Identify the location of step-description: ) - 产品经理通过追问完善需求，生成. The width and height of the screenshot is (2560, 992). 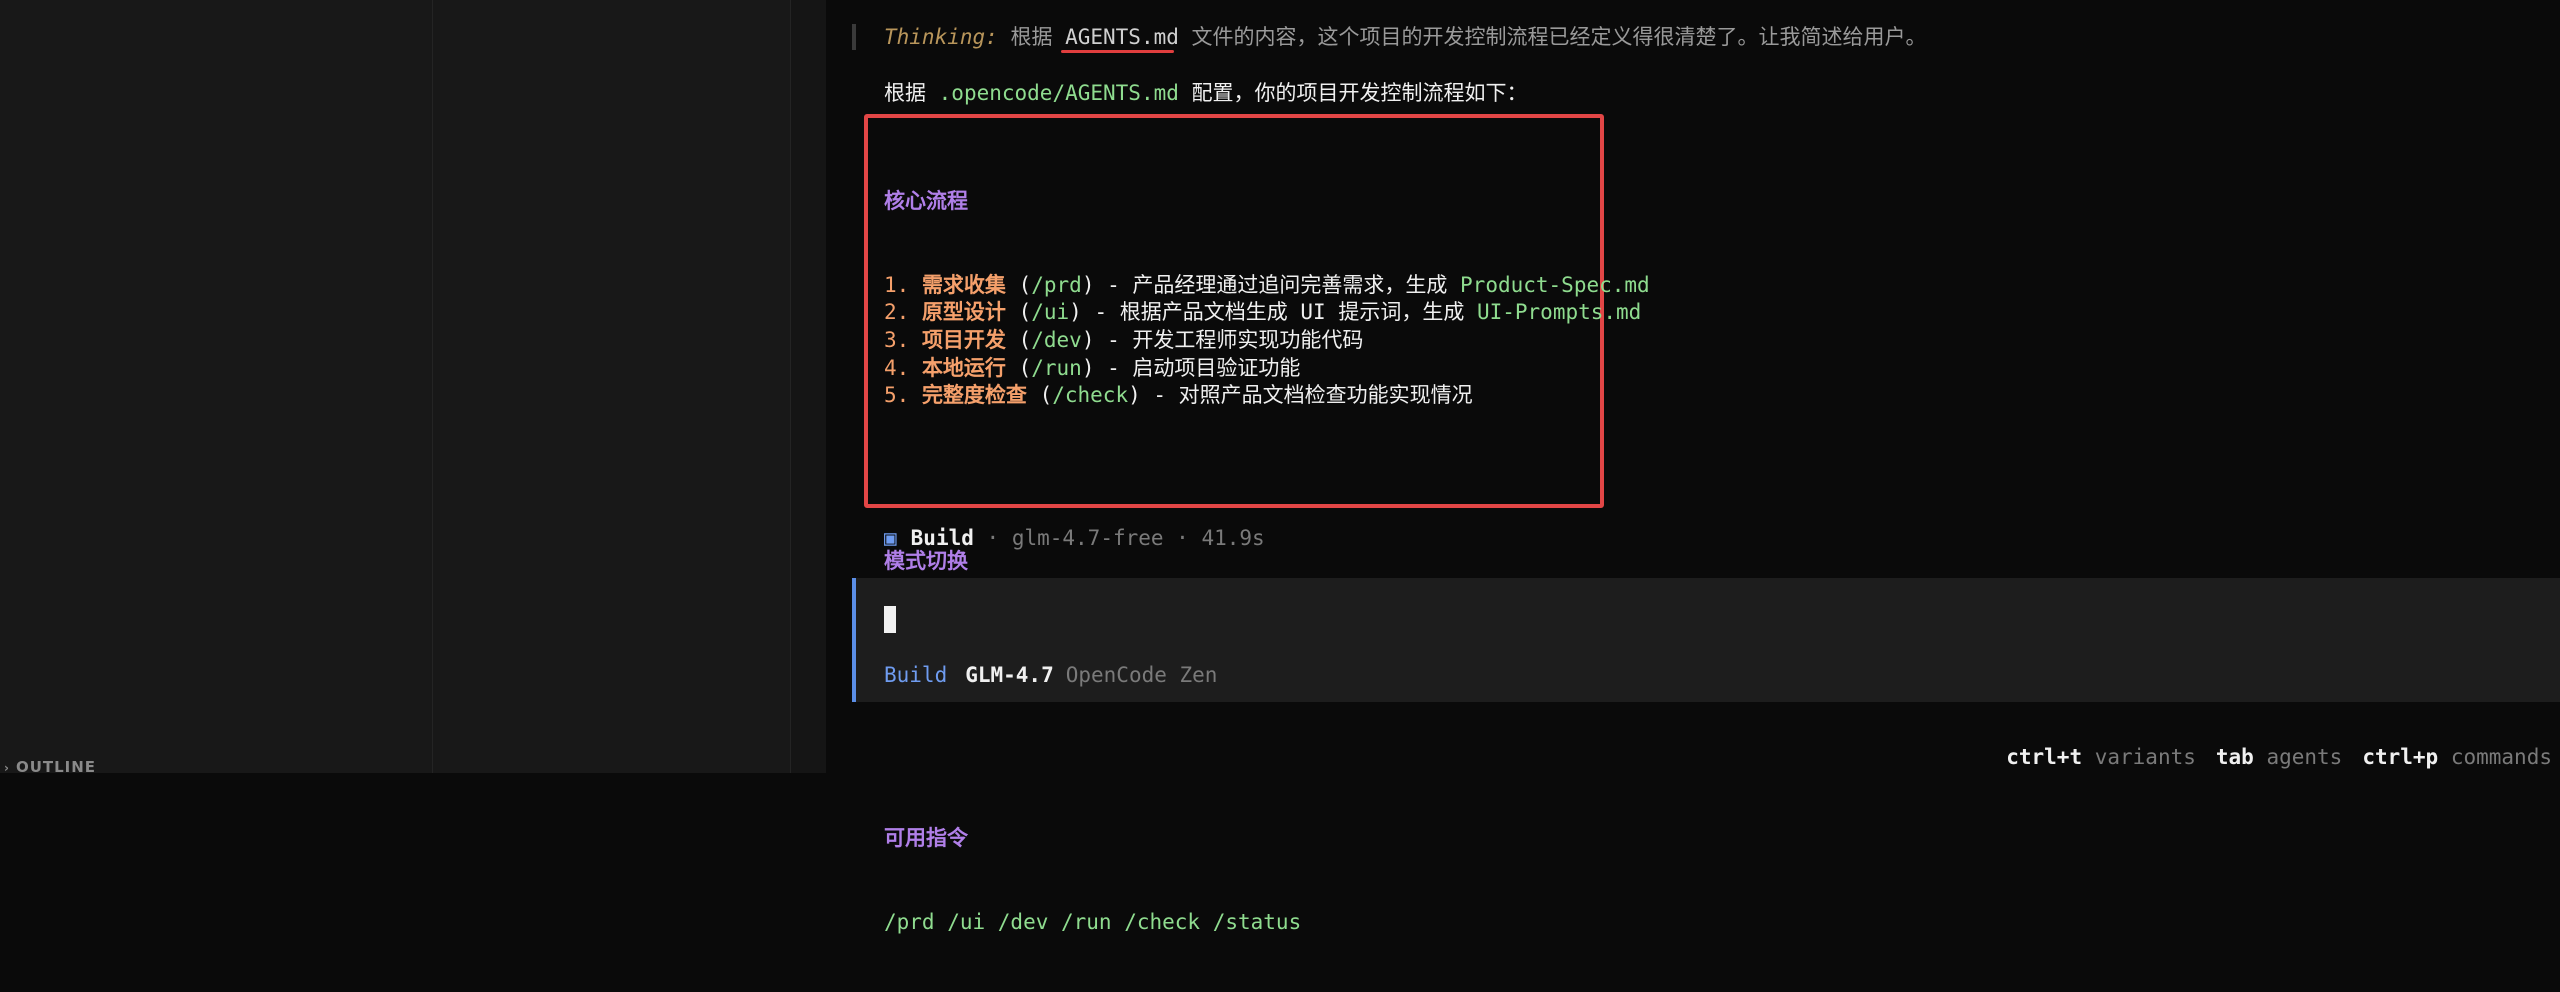
(1271, 284).